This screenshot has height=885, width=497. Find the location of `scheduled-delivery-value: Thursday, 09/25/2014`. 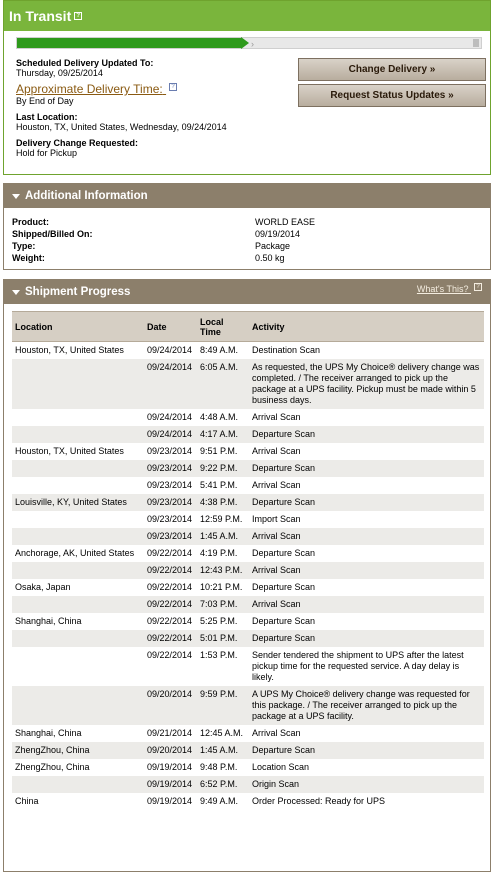

scheduled-delivery-value: Thursday, 09/25/2014 is located at coordinates (59, 73).